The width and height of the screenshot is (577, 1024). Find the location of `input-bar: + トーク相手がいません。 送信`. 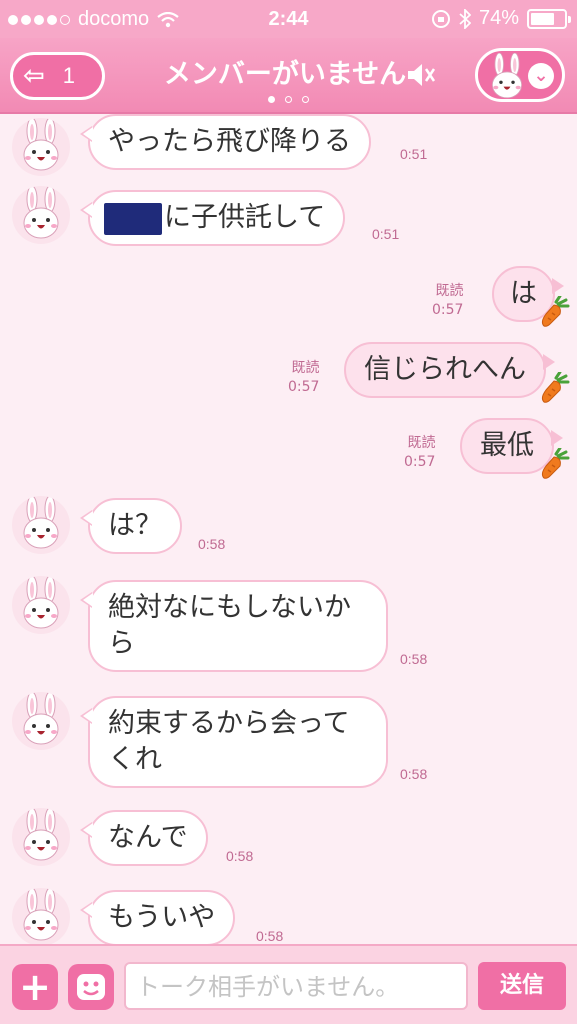

input-bar: + トーク相手がいません。 送信 is located at coordinates (288, 984).